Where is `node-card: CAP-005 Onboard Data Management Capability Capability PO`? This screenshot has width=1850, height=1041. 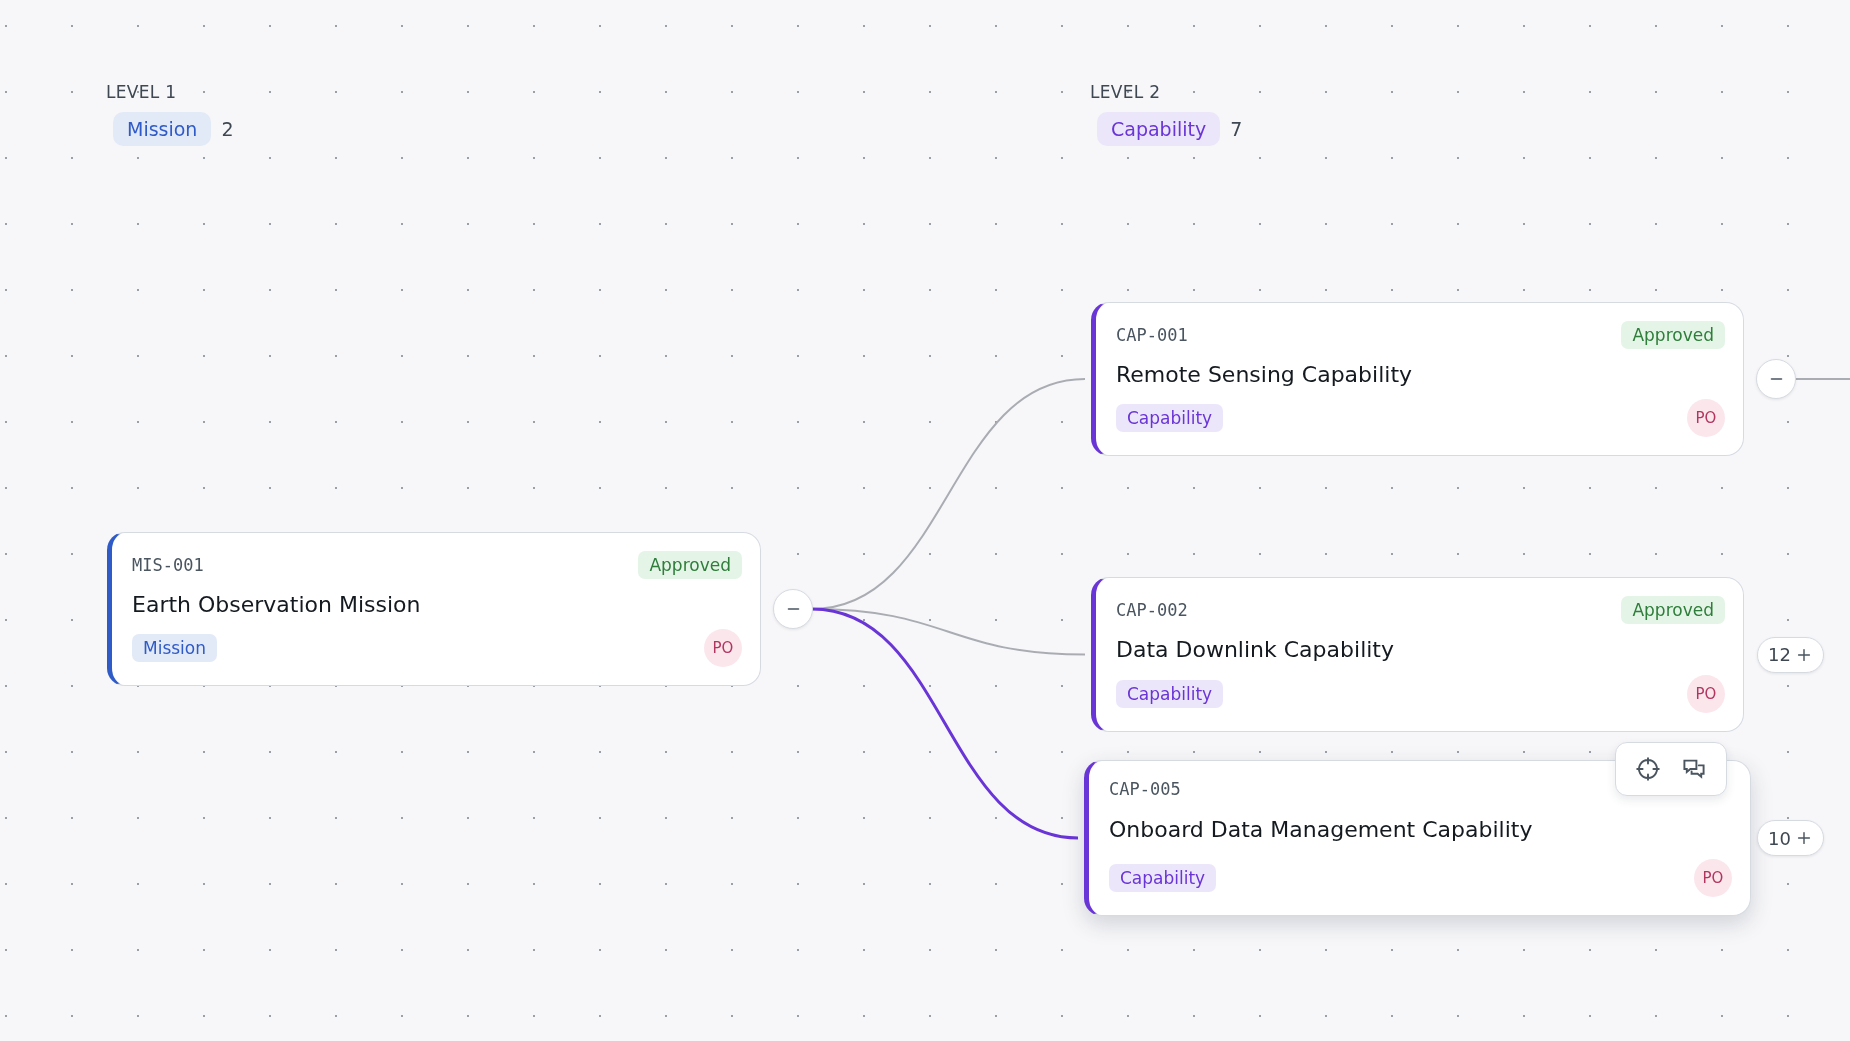 node-card: CAP-005 Onboard Data Management Capability Capability PO is located at coordinates (1417, 838).